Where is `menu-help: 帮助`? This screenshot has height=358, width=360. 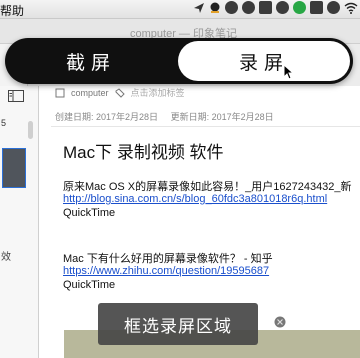
menu-help: 帮助 is located at coordinates (12, 10).